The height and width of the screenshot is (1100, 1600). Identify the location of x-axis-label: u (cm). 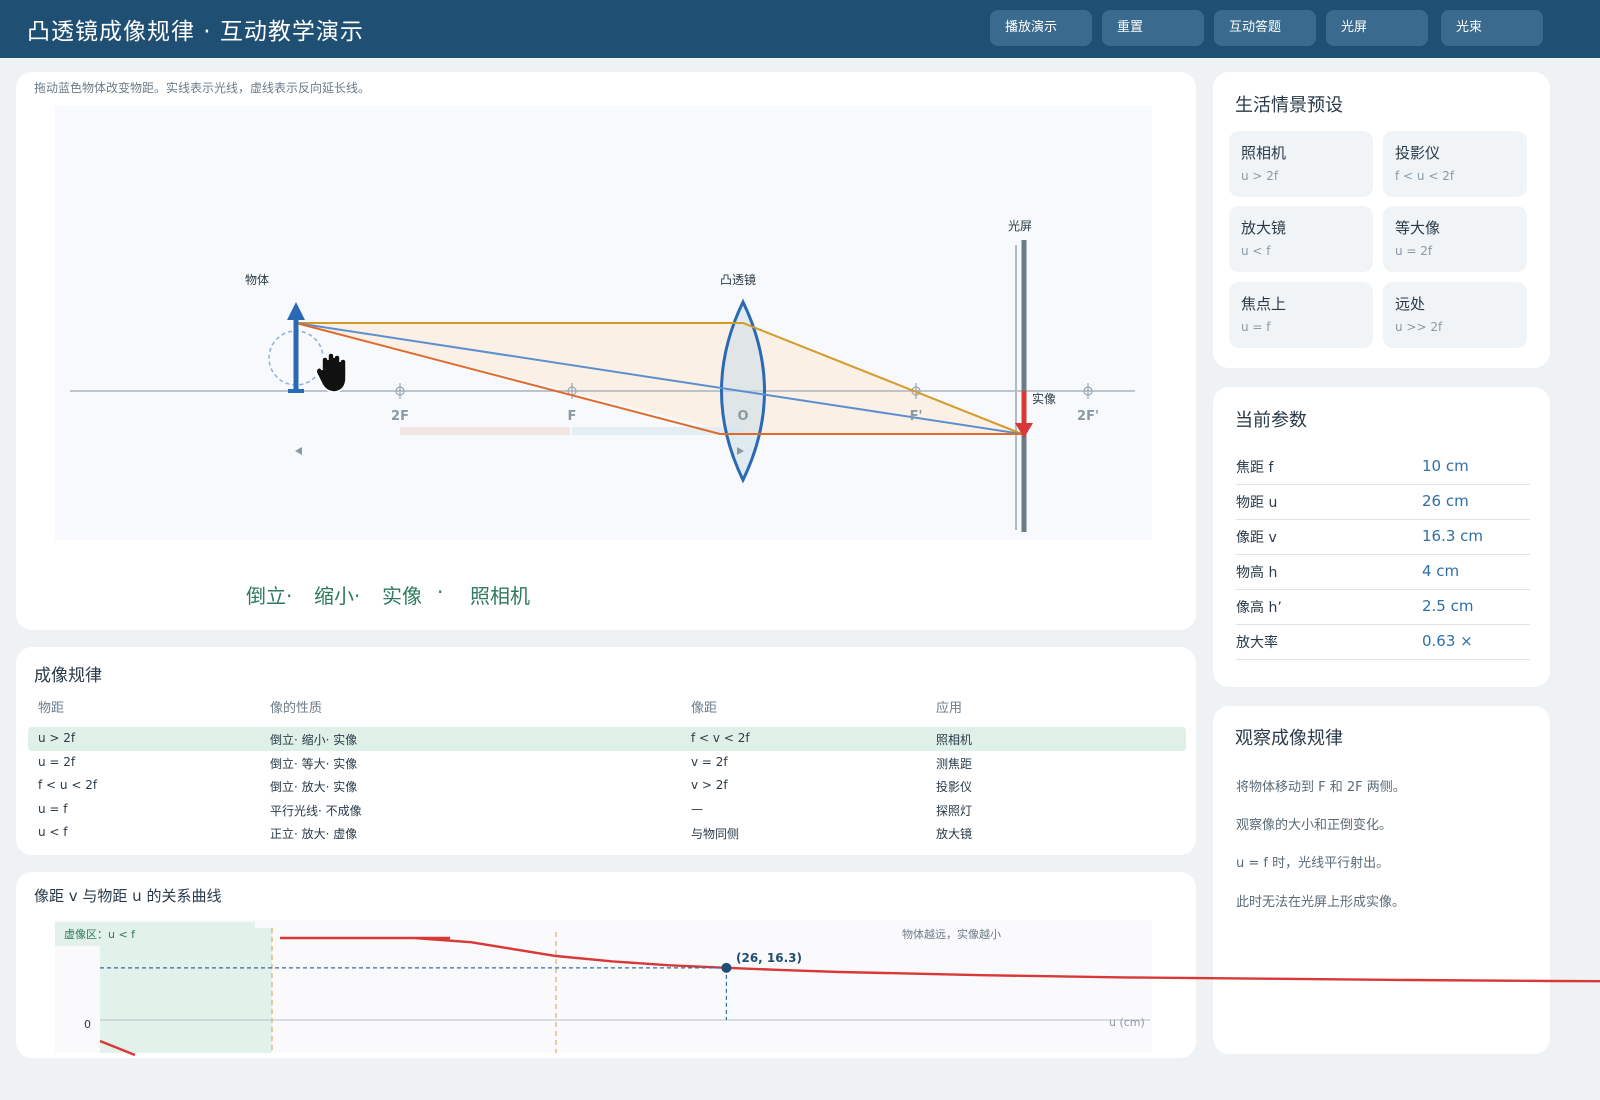
(1127, 1022).